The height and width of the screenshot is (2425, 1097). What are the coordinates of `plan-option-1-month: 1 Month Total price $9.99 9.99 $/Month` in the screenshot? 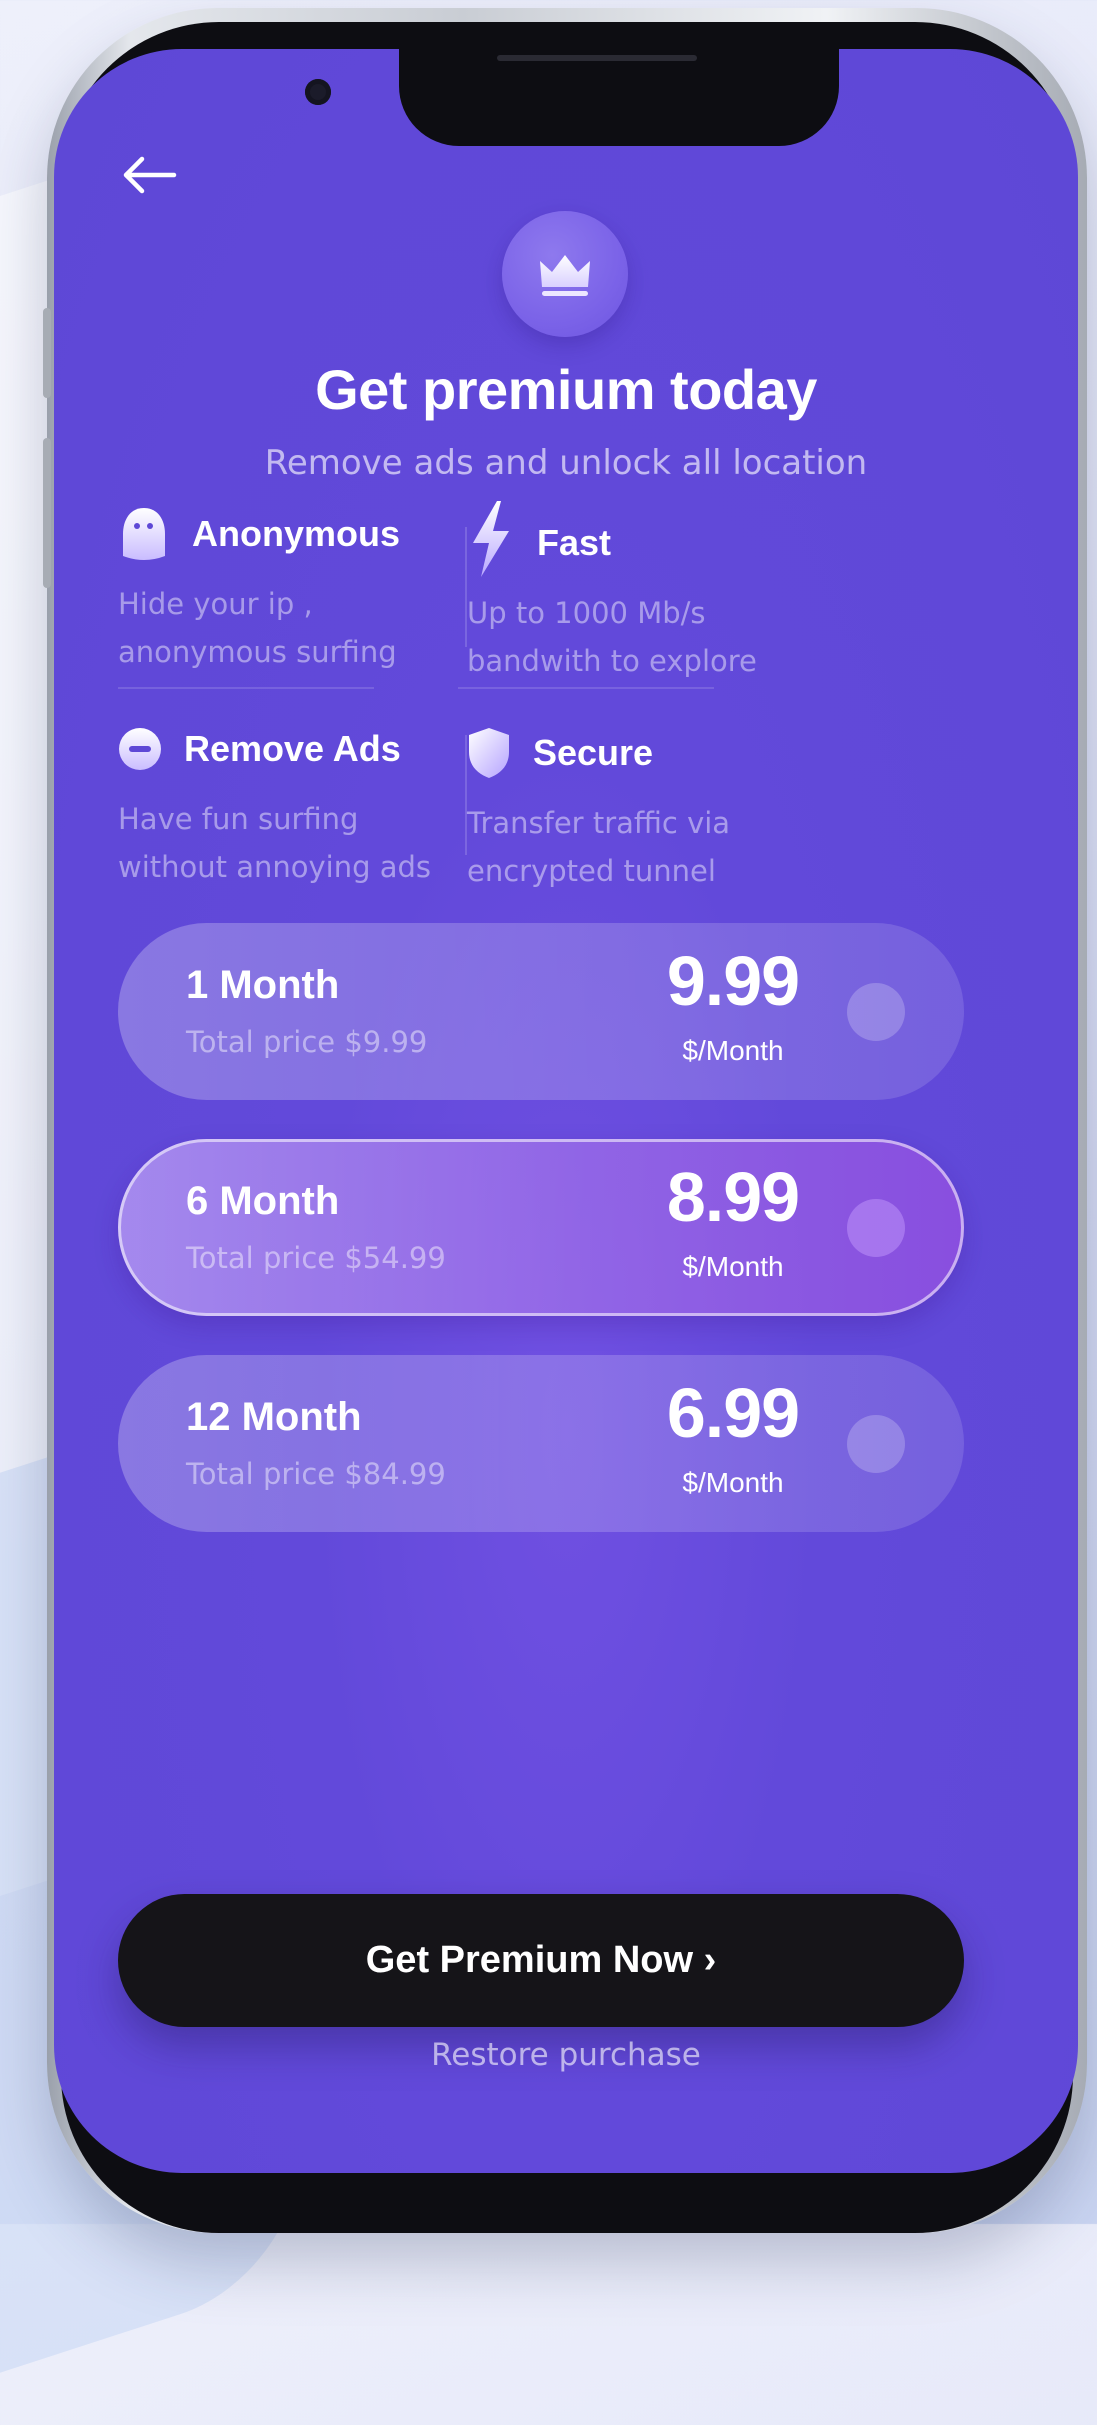 It's located at (541, 1011).